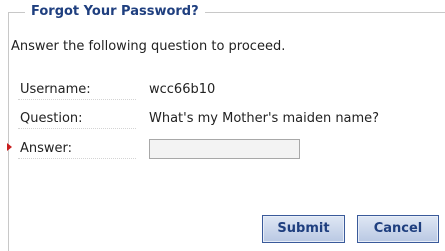 The width and height of the screenshot is (445, 251). What do you see at coordinates (264, 118) in the screenshot?
I see `question-value: What's my Mother's maiden name?` at bounding box center [264, 118].